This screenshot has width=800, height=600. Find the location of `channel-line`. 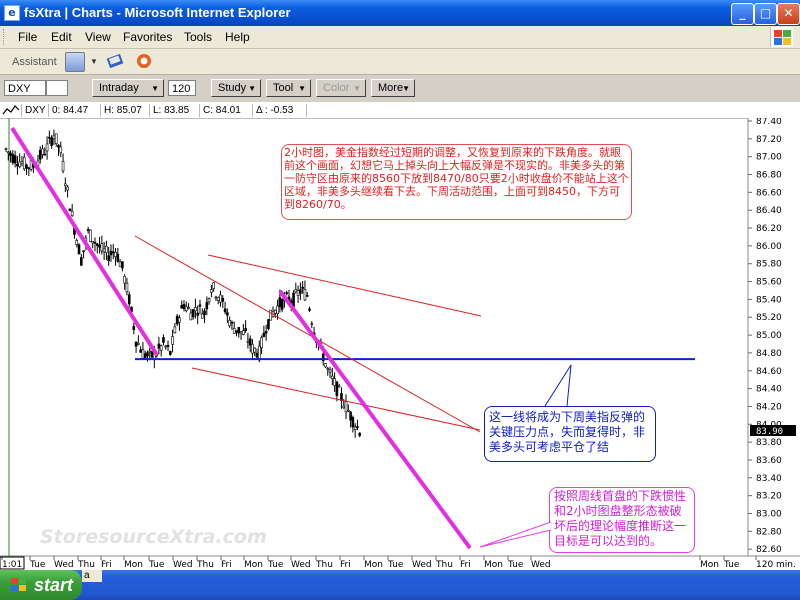

channel-line is located at coordinates (307, 334).